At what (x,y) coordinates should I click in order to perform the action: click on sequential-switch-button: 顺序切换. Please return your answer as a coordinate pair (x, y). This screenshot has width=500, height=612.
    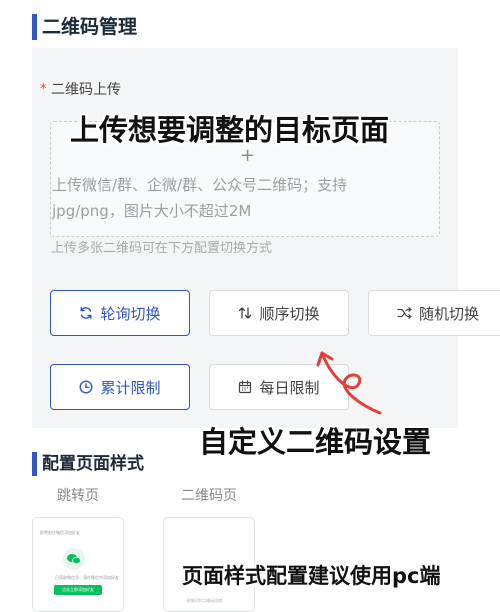
    Looking at the image, I should click on (279, 313).